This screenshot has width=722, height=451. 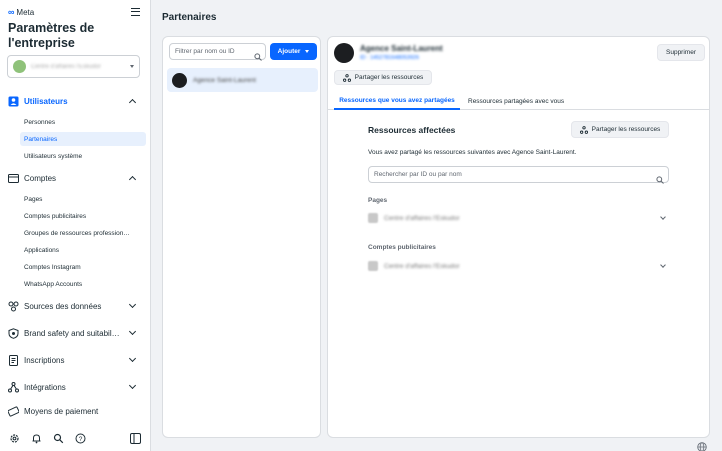 I want to click on group-label-ad-accounts: Comptes publicitaires, so click(x=402, y=247).